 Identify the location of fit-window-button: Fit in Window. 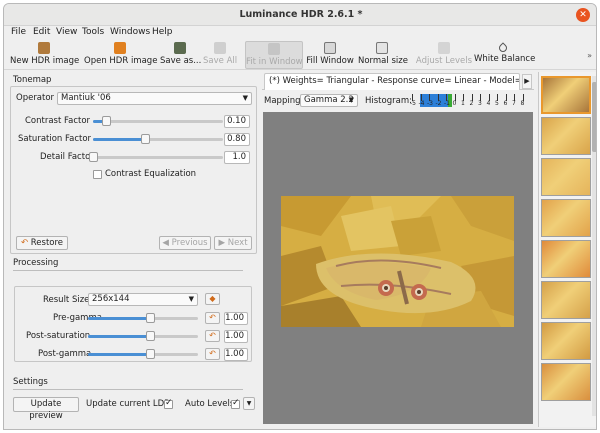
(274, 55).